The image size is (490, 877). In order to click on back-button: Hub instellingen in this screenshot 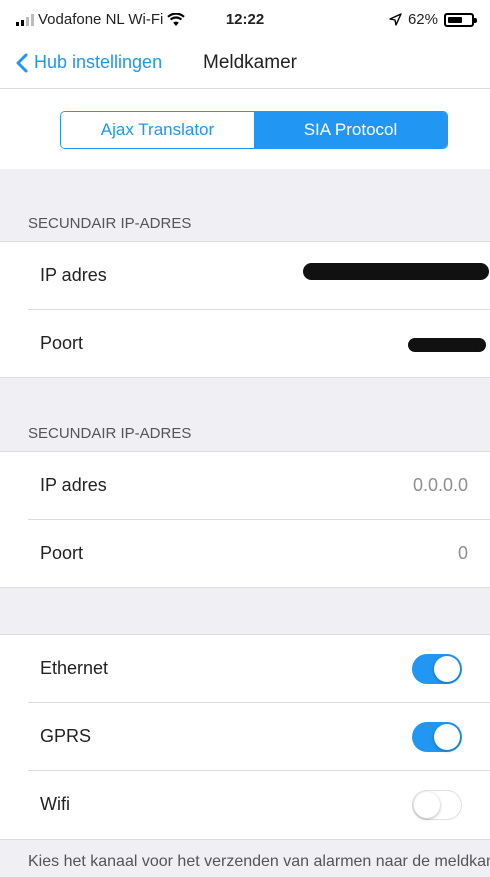, I will do `click(89, 62)`.